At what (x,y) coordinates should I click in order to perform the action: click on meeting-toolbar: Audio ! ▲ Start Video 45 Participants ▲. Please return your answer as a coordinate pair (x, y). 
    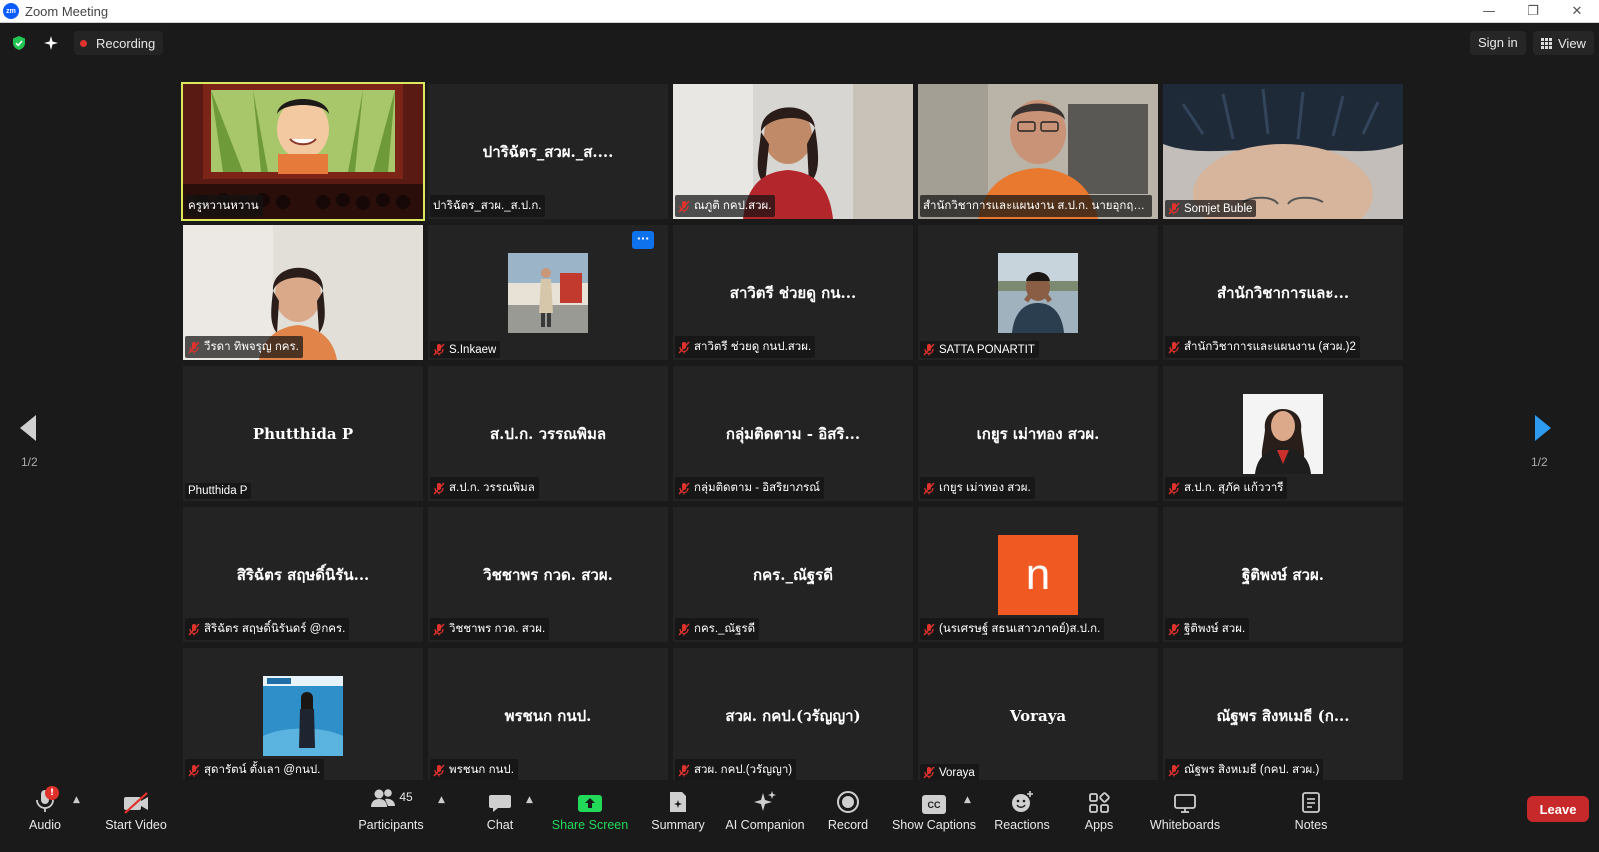
    Looking at the image, I should click on (799, 816).